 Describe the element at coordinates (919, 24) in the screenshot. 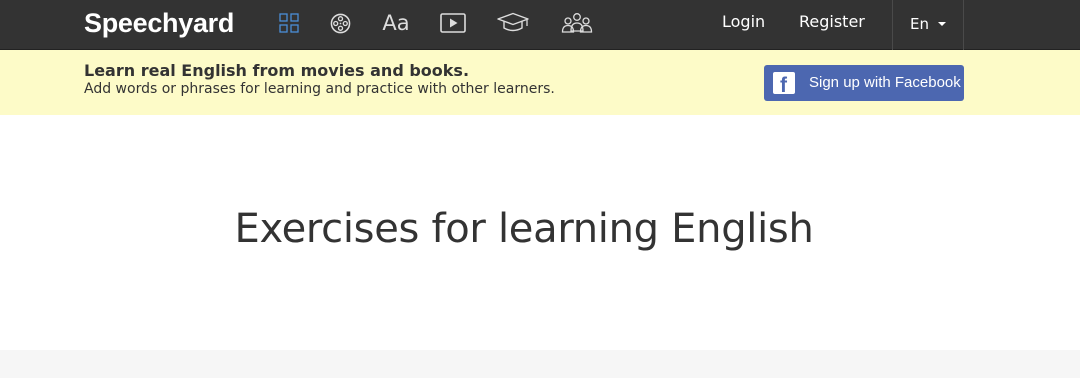

I see `language-label: En` at that location.